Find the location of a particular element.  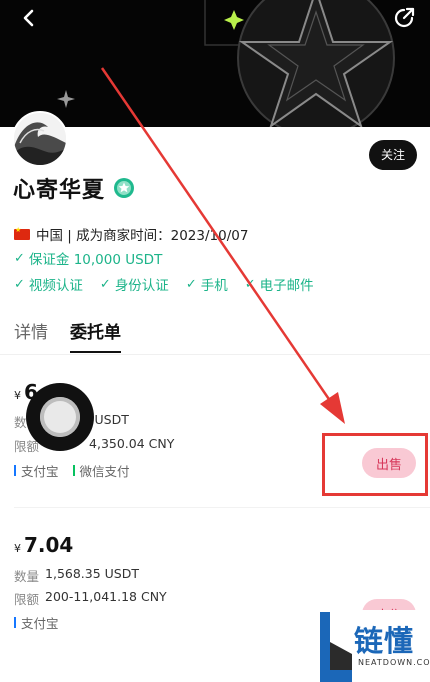

annotation-highlight-box is located at coordinates (375, 464).